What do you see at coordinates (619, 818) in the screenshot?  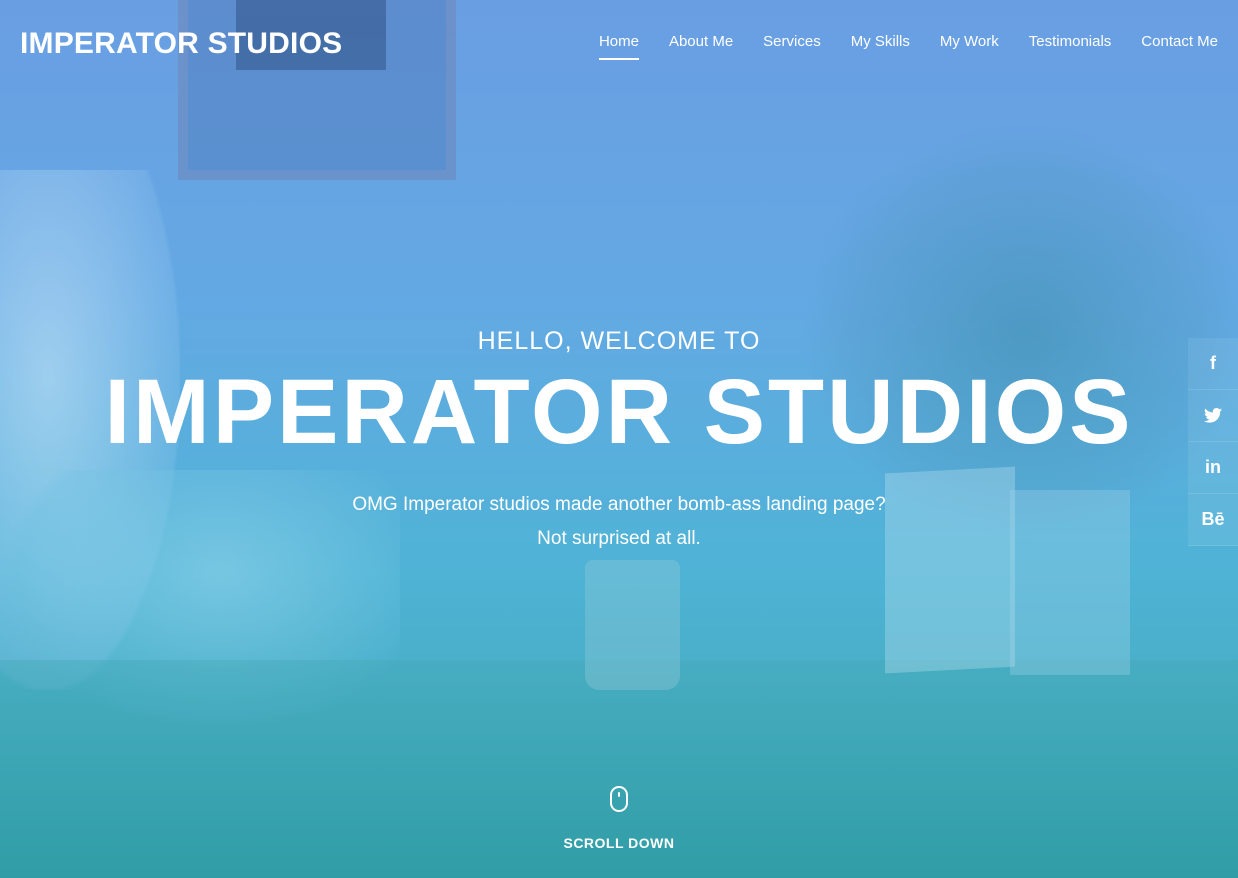 I see `scroll-down: SCROLL DOWN` at bounding box center [619, 818].